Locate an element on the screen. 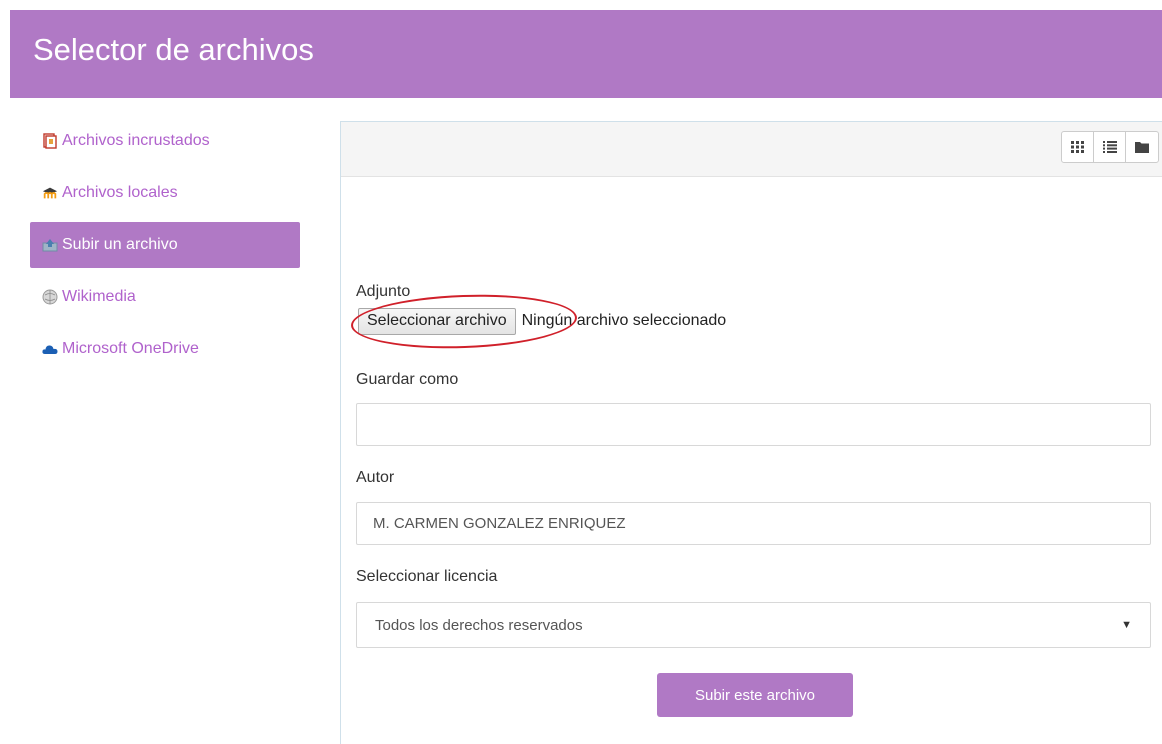 Image resolution: width=1162 pixels, height=744 pixels. list-view-button is located at coordinates (1110, 147).